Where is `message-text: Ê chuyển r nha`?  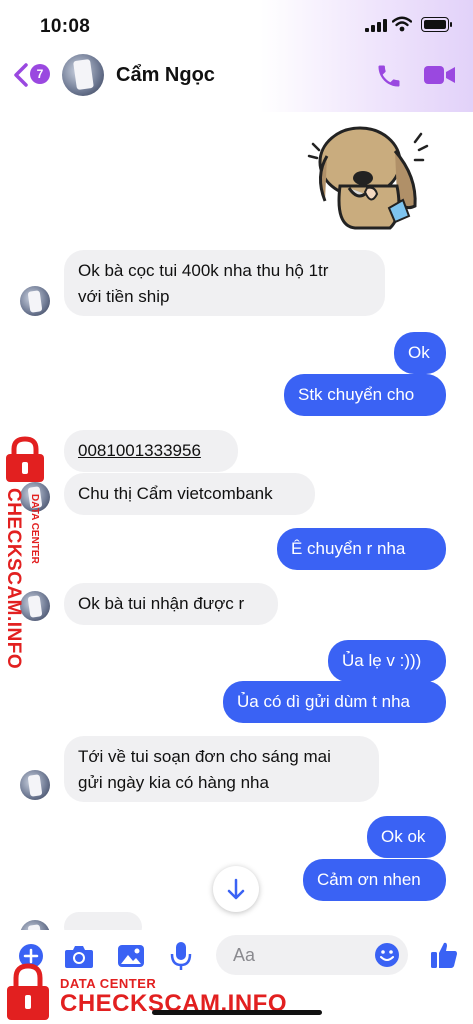 message-text: Ê chuyển r nha is located at coordinates (348, 548).